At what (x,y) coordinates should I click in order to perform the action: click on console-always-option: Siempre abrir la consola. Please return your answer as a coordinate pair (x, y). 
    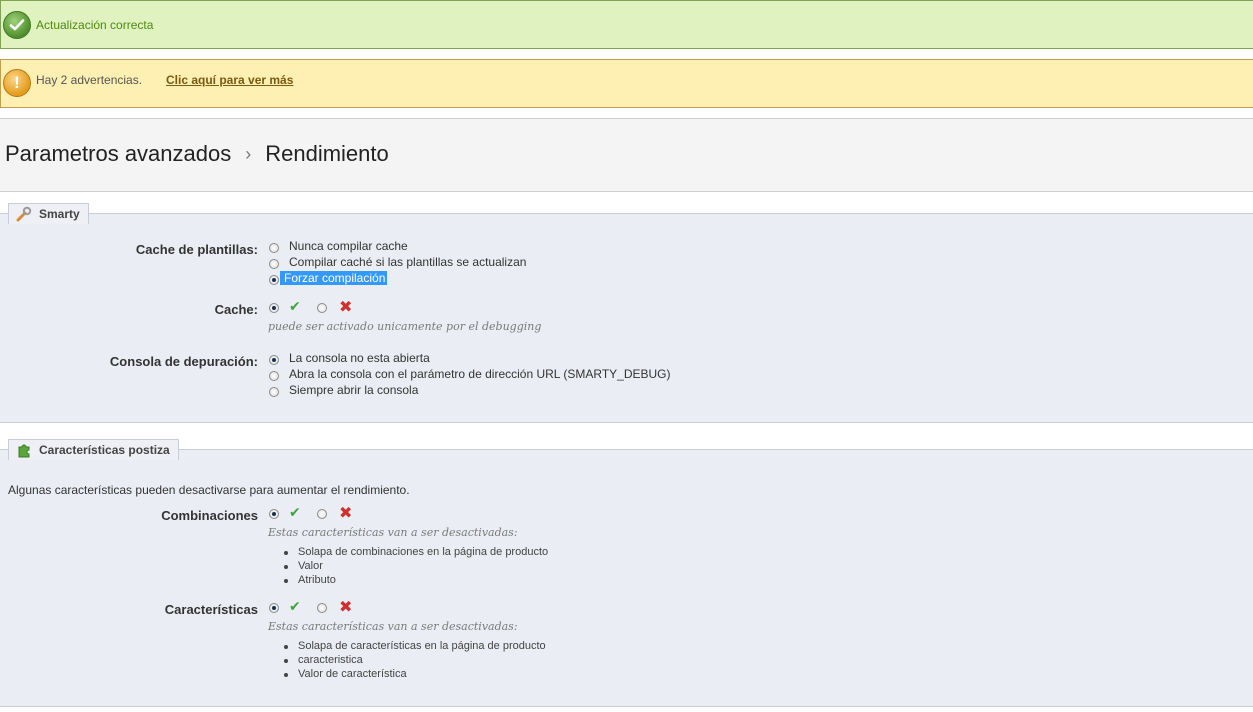
    Looking at the image, I should click on (353, 390).